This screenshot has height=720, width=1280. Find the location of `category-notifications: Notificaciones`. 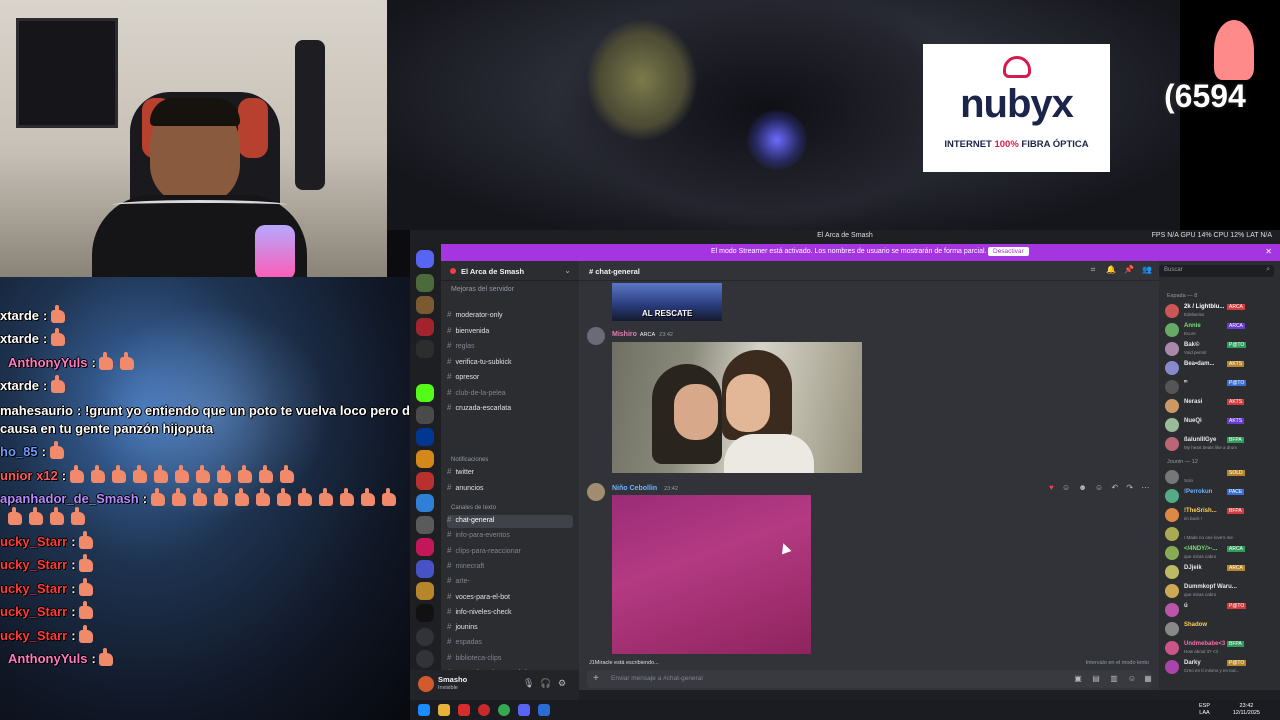

category-notifications: Notificaciones is located at coordinates (469, 460).